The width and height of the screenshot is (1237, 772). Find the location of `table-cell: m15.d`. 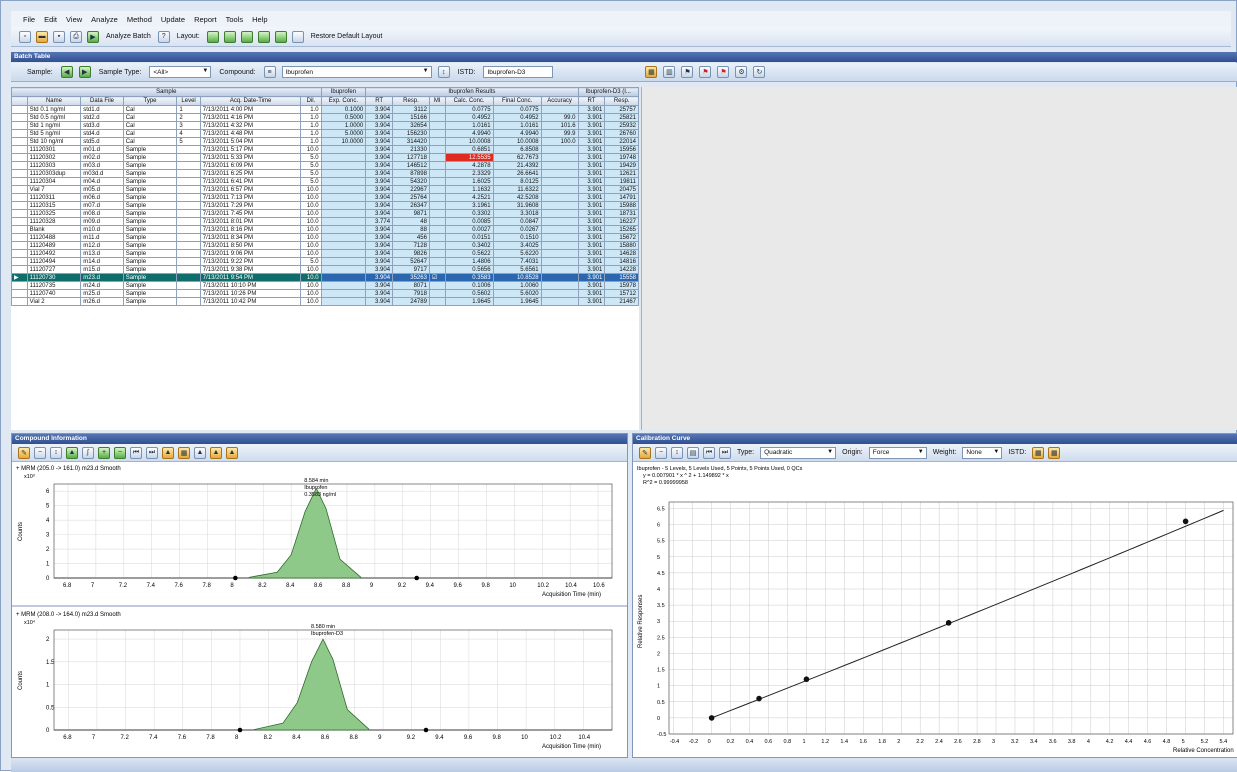

table-cell: m15.d is located at coordinates (102, 269).